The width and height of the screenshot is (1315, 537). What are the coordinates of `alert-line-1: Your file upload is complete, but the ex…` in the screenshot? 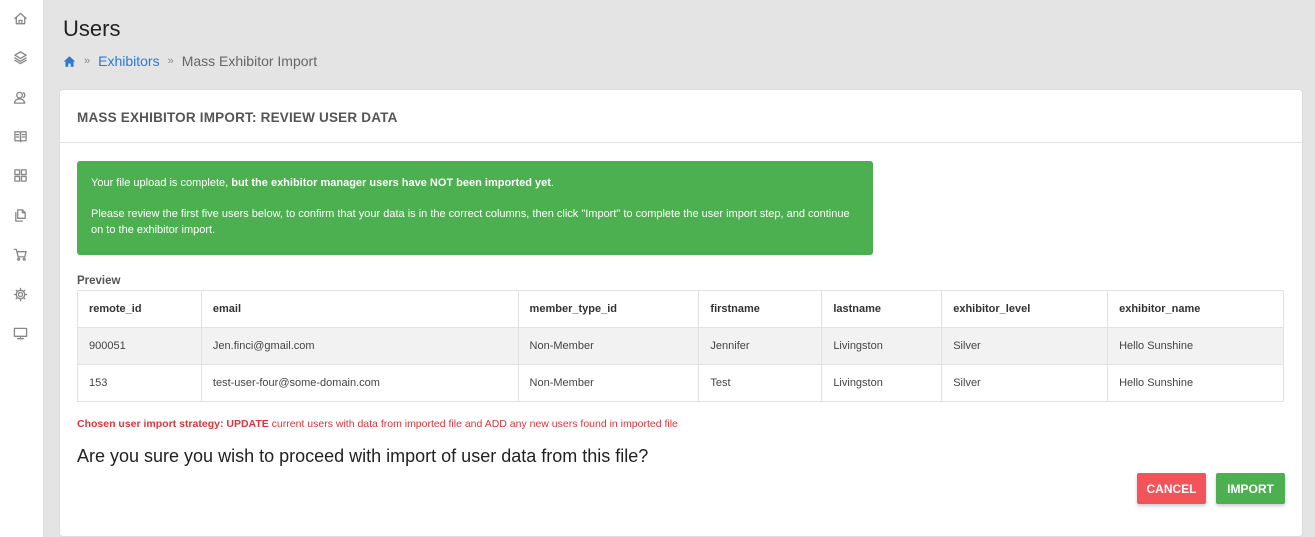 It's located at (475, 183).